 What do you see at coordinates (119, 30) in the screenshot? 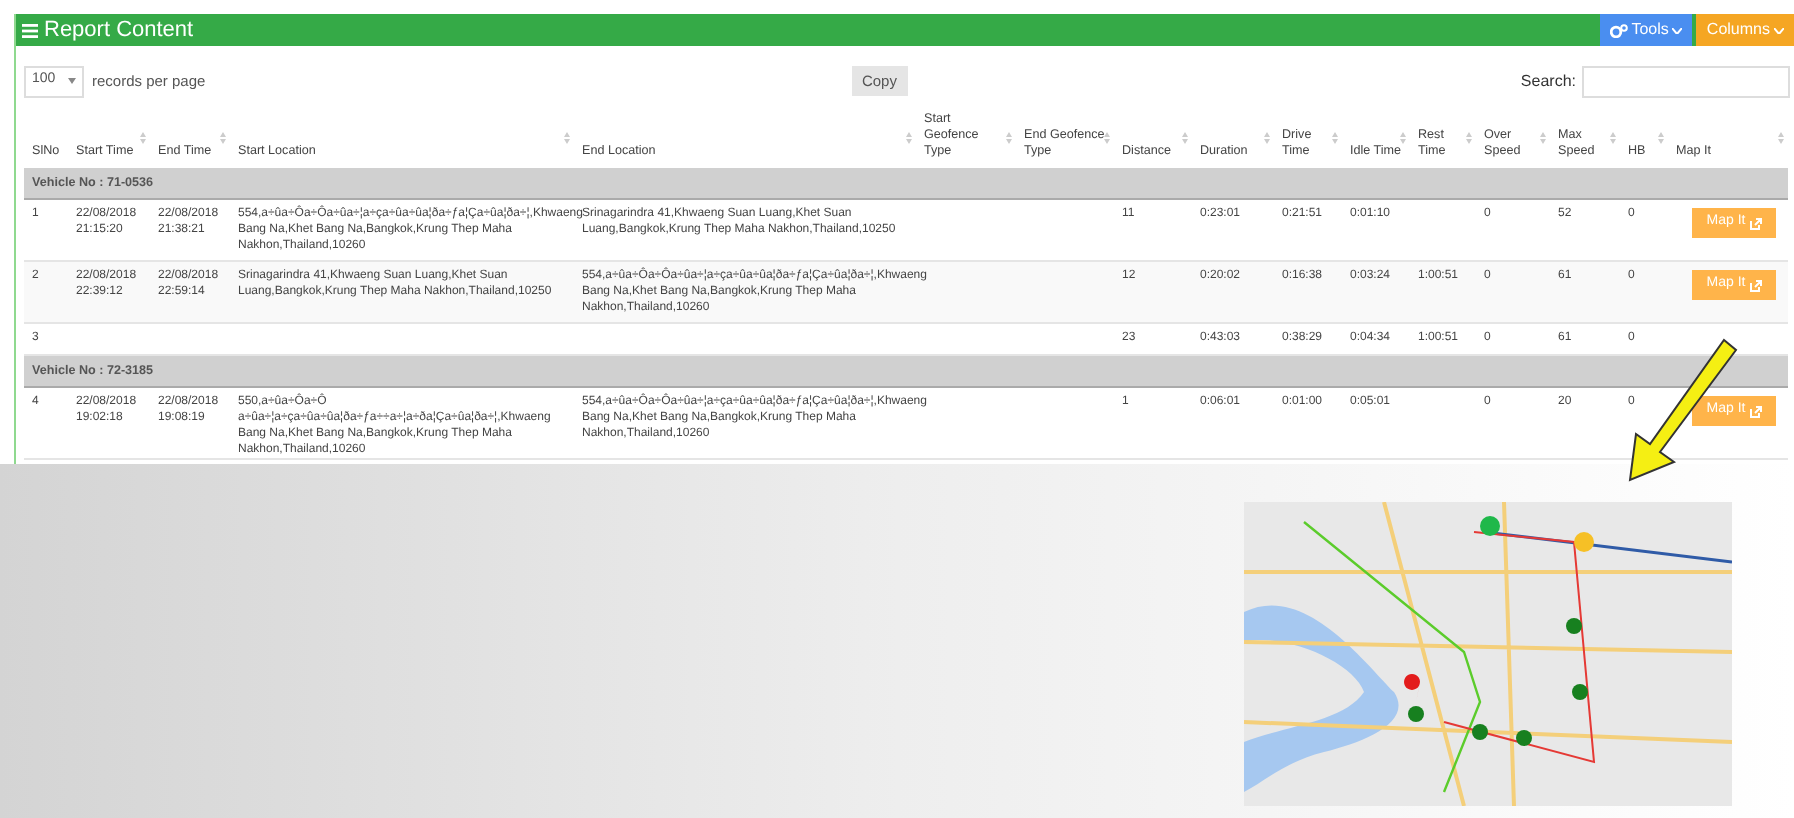
I see `panel-title: Report Content` at bounding box center [119, 30].